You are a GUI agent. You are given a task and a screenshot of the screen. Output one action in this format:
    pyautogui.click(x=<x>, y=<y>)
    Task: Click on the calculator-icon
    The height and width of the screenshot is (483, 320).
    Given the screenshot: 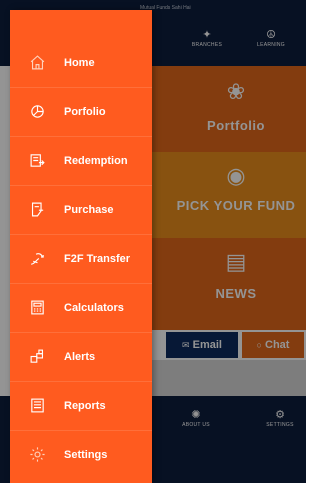 What is the action you would take?
    pyautogui.click(x=37, y=307)
    